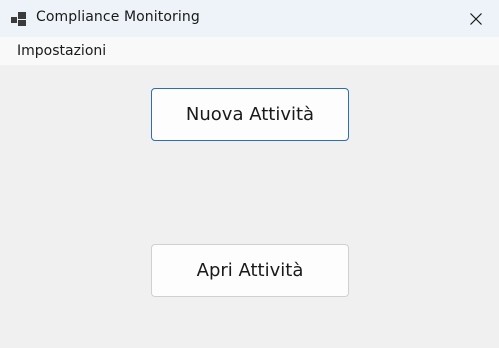 This screenshot has height=348, width=499. I want to click on open-activity-button: Apri Attività, so click(250, 270).